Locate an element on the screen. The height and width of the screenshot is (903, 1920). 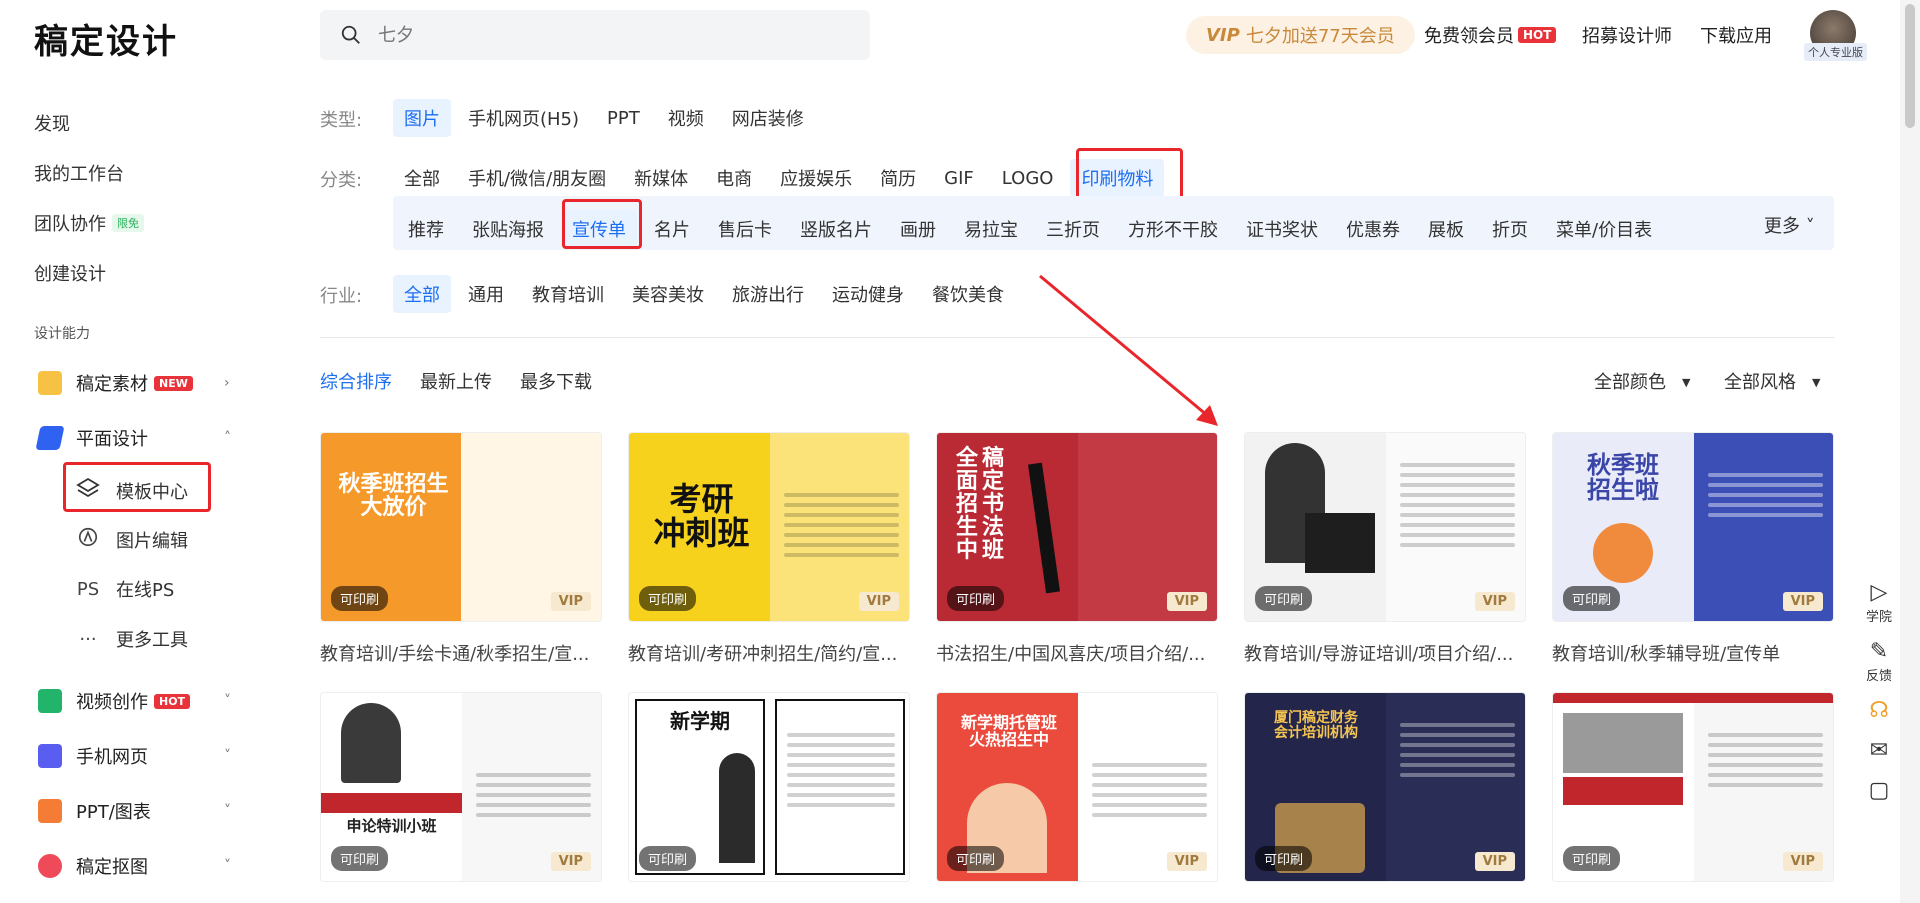
sidebar-item-more-tools: ··· 更多工具 is located at coordinates (132, 639).